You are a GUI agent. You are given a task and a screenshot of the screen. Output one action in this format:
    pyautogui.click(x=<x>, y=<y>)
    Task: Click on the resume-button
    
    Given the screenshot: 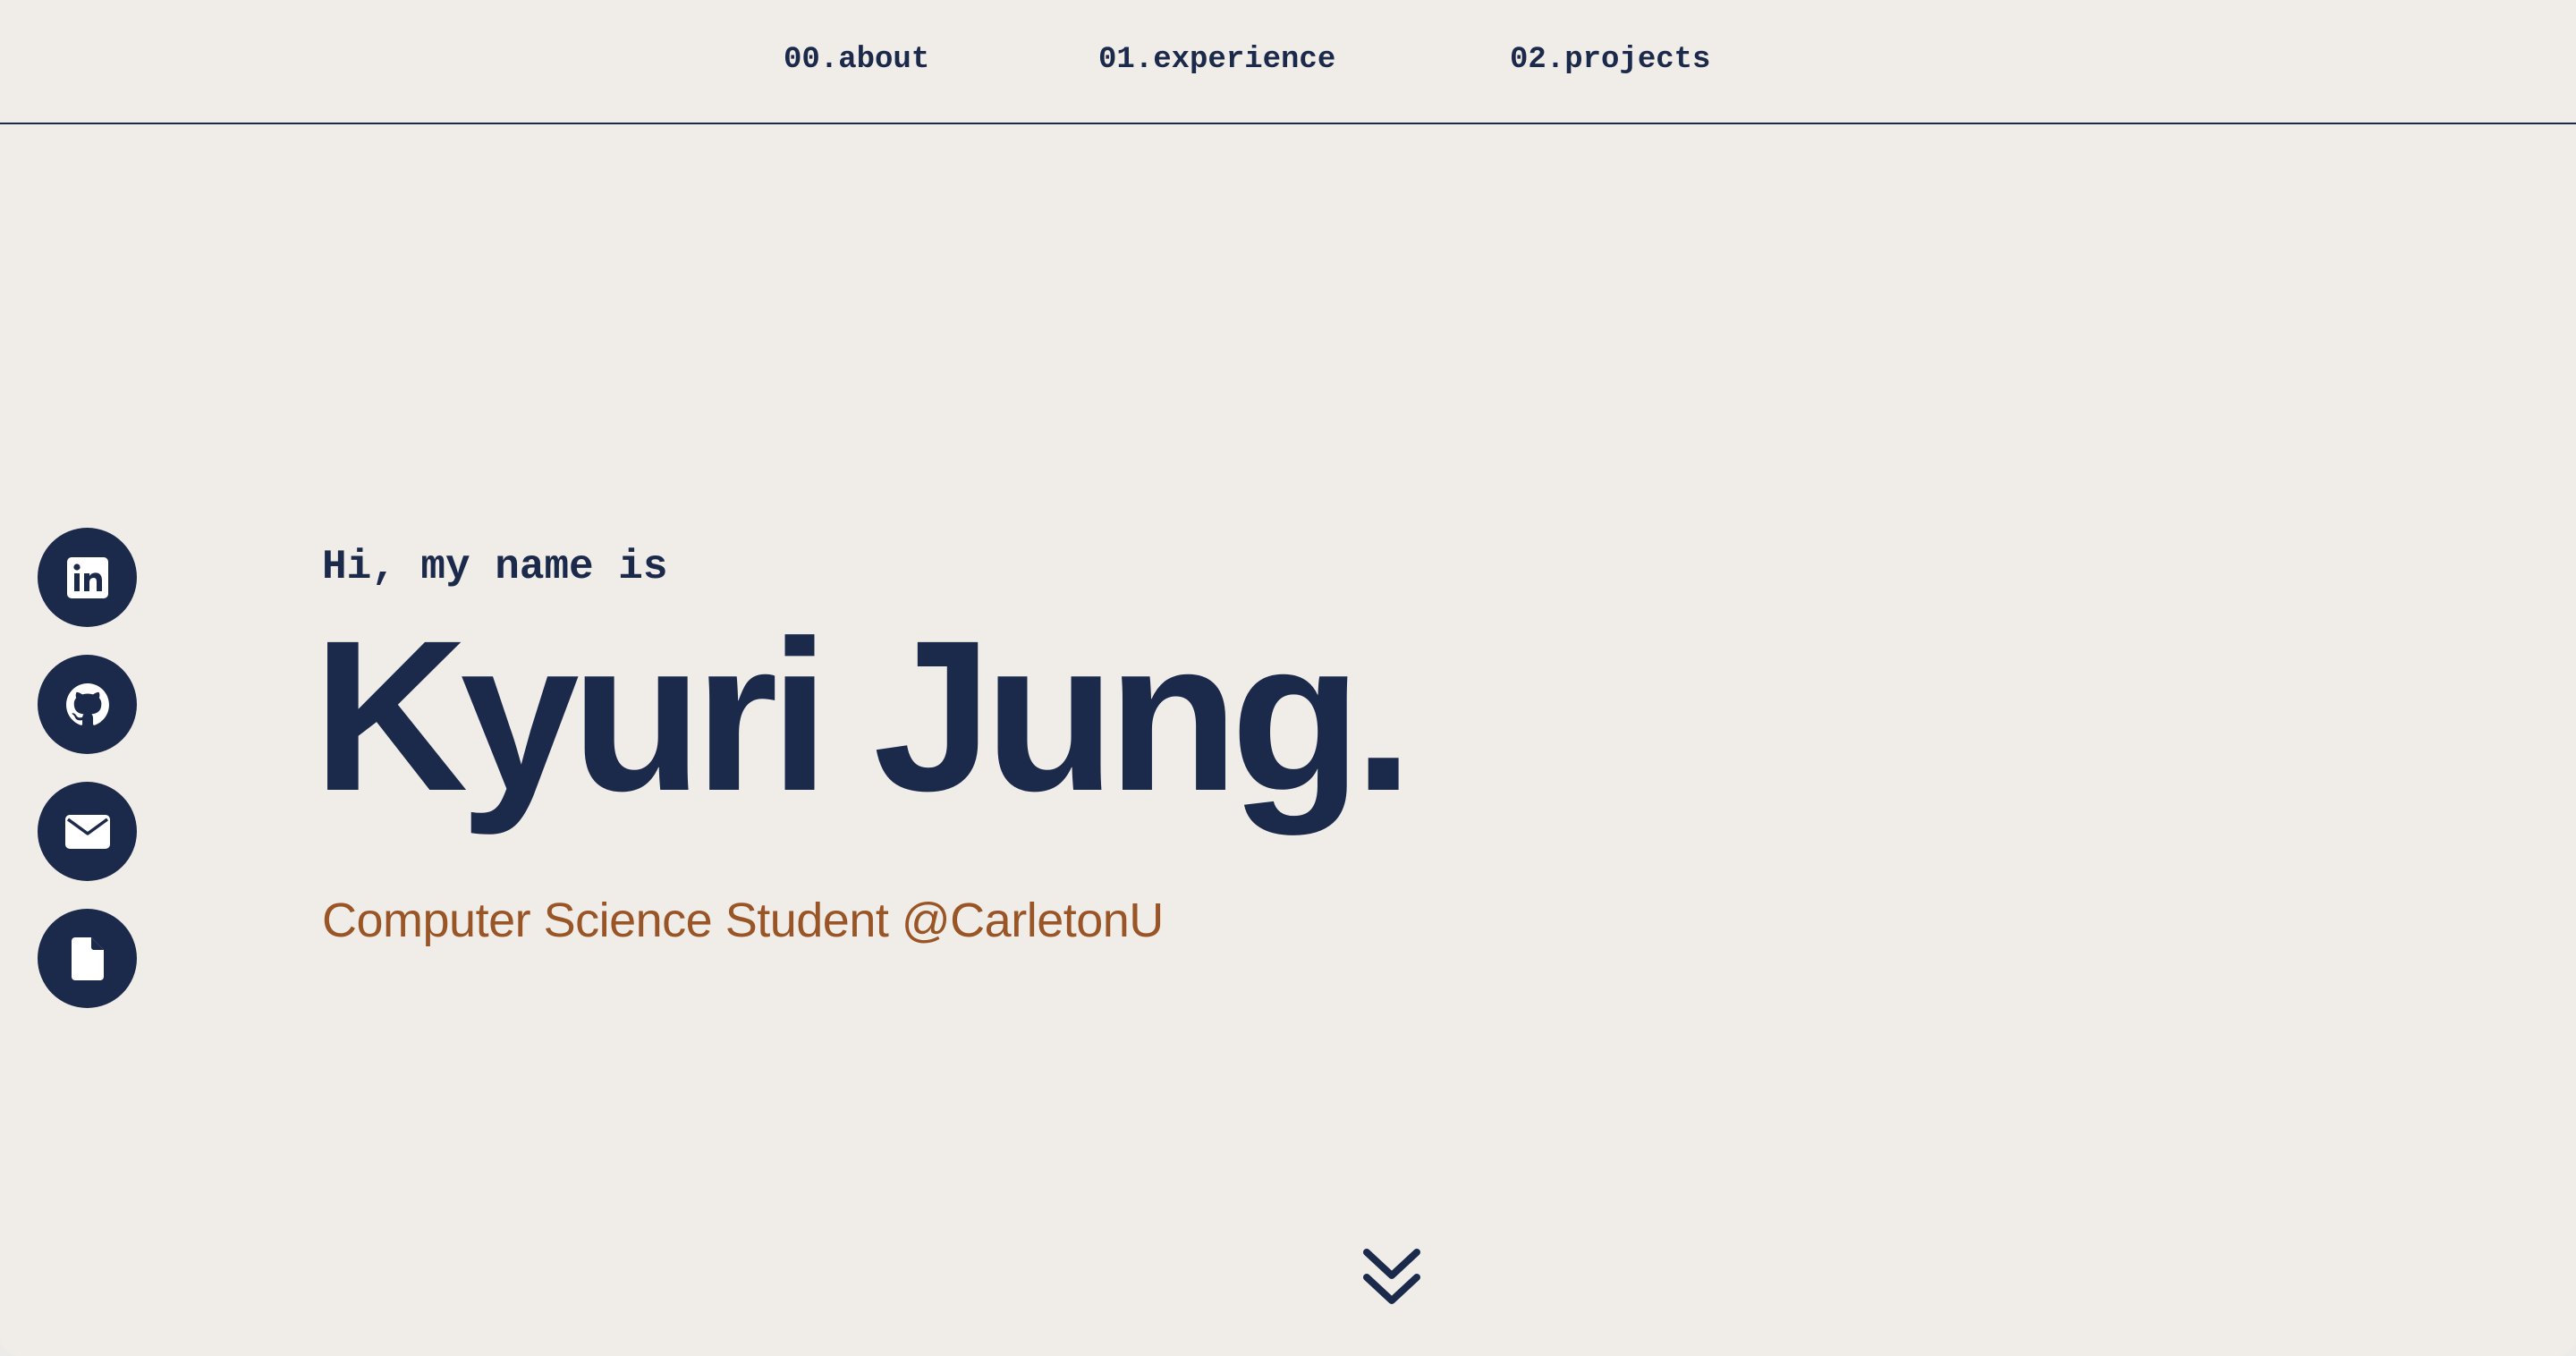 What is the action you would take?
    pyautogui.click(x=87, y=958)
    